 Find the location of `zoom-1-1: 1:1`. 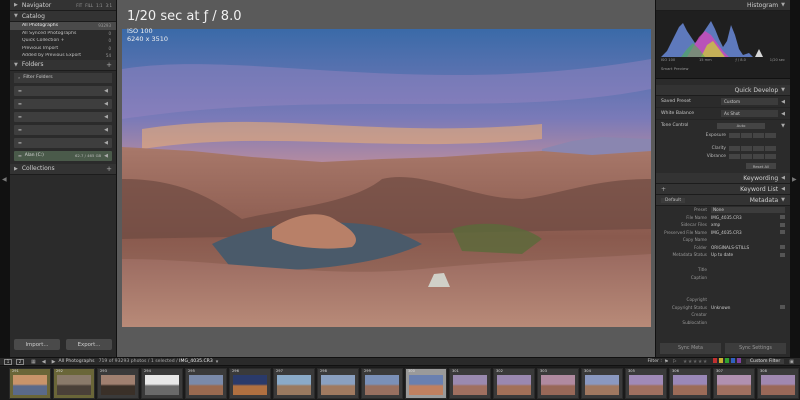

zoom-1-1: 1:1 is located at coordinates (99, 5).